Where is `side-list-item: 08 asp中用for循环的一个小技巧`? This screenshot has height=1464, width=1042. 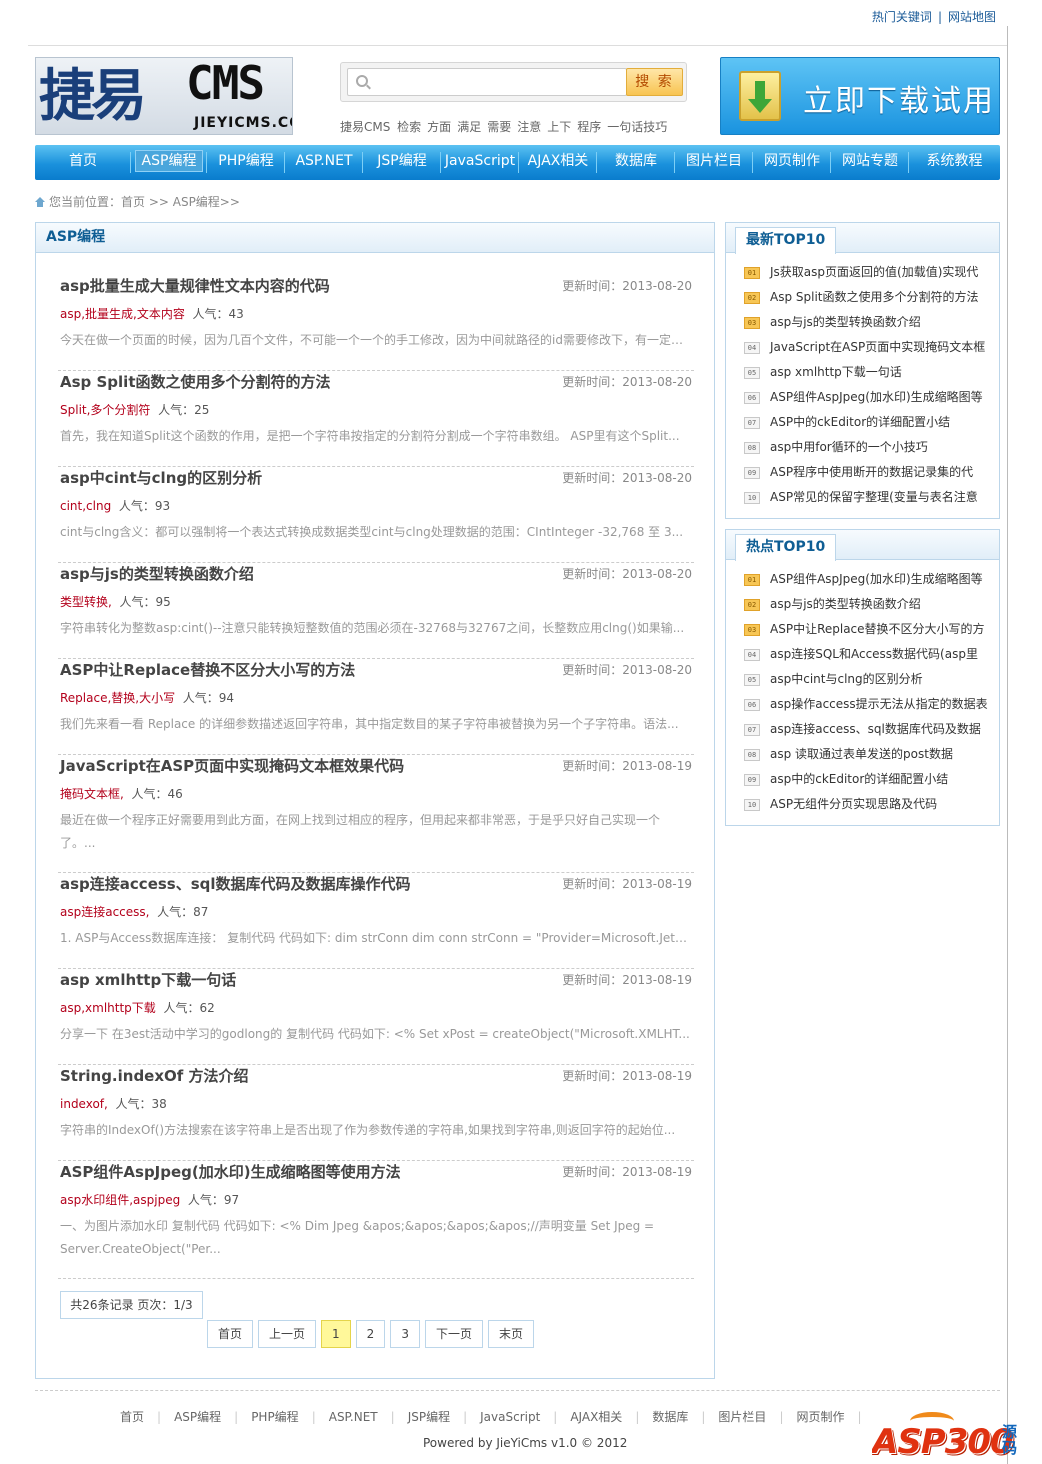 side-list-item: 08 asp中用for循环的一个小技巧 is located at coordinates (871, 447).